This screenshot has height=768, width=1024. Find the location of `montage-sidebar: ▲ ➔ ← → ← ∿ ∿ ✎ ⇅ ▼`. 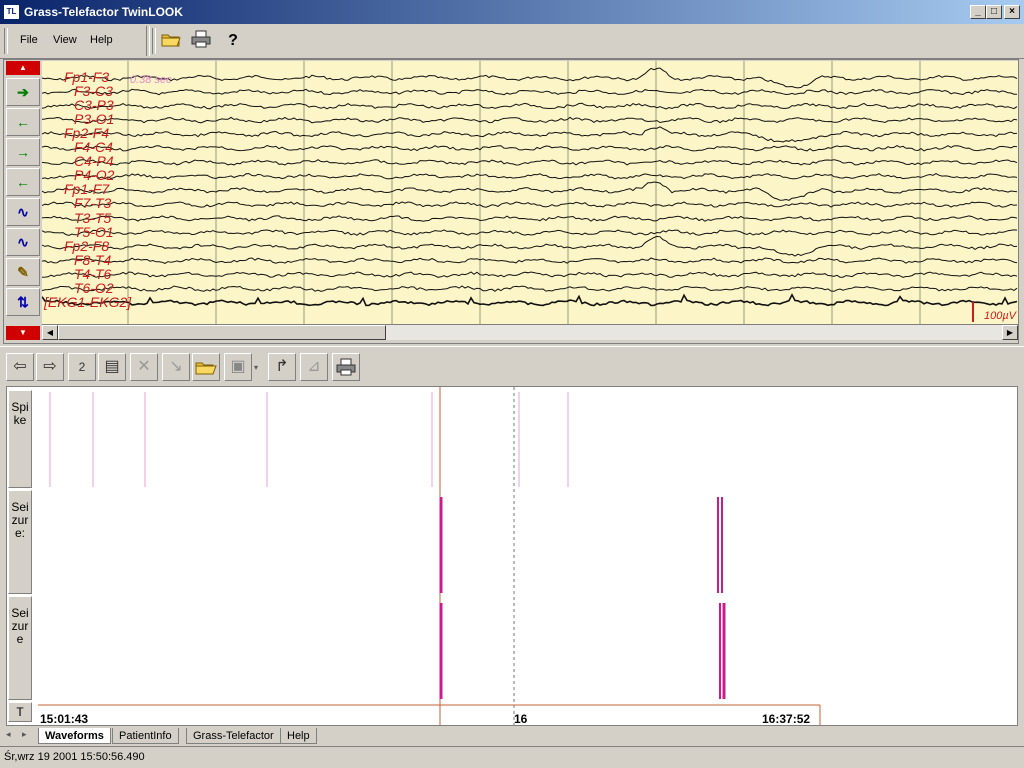

montage-sidebar: ▲ ➔ ← → ← ∿ ∿ ✎ ⇅ ▼ is located at coordinates (23, 201).